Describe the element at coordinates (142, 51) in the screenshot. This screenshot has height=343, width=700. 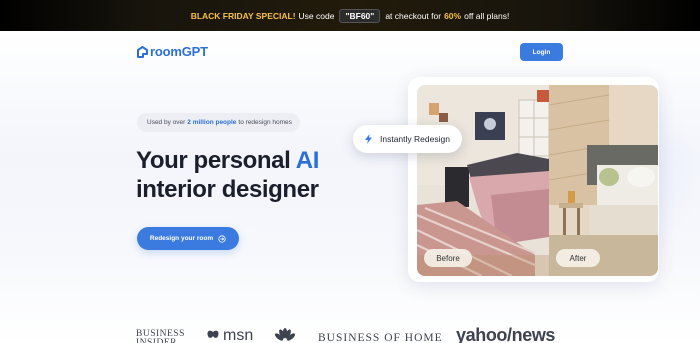
I see `logo-icon` at that location.